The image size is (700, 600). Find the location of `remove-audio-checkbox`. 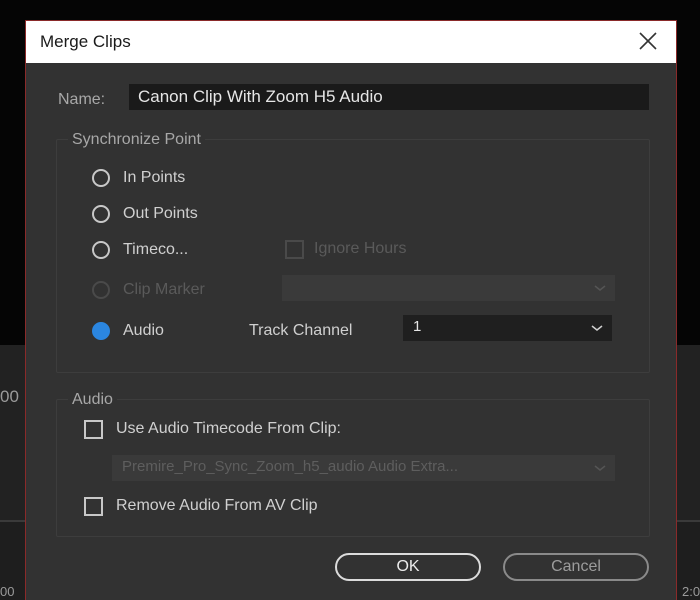

remove-audio-checkbox is located at coordinates (93, 506).